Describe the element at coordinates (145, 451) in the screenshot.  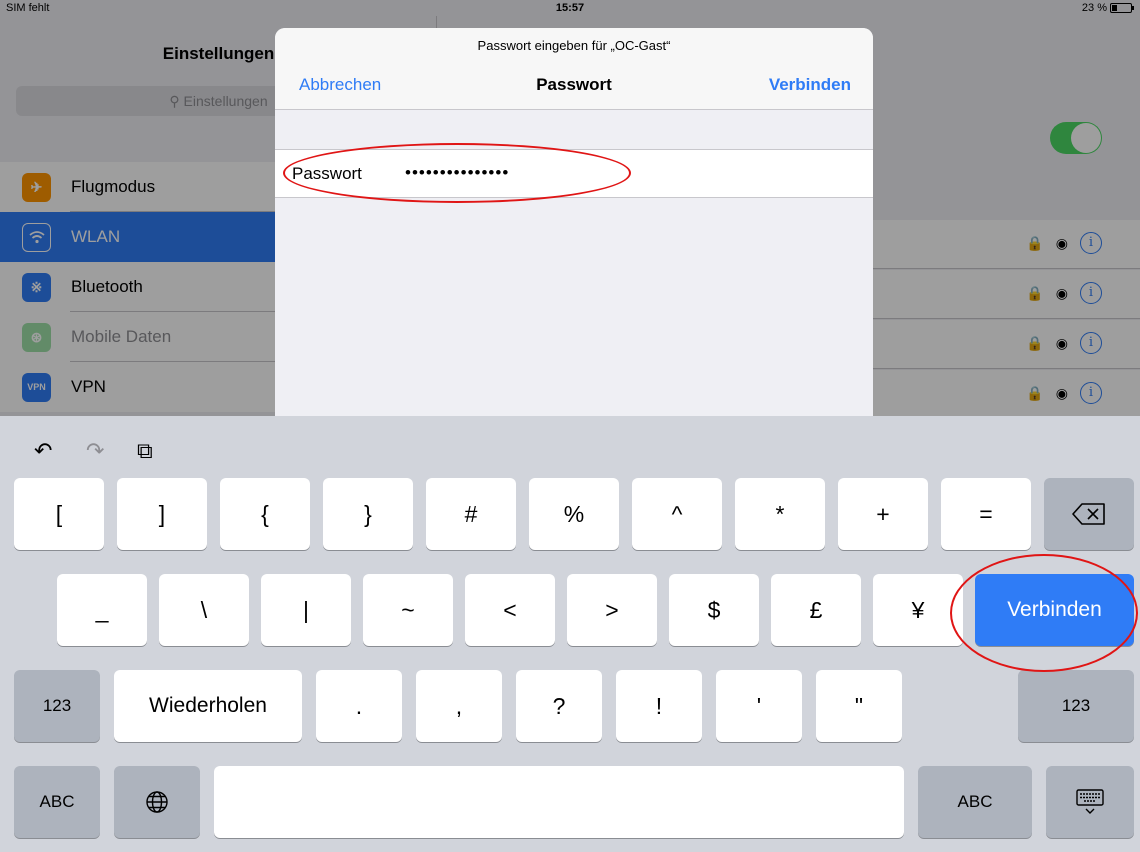
I see `paste-icon: ⧉` at that location.